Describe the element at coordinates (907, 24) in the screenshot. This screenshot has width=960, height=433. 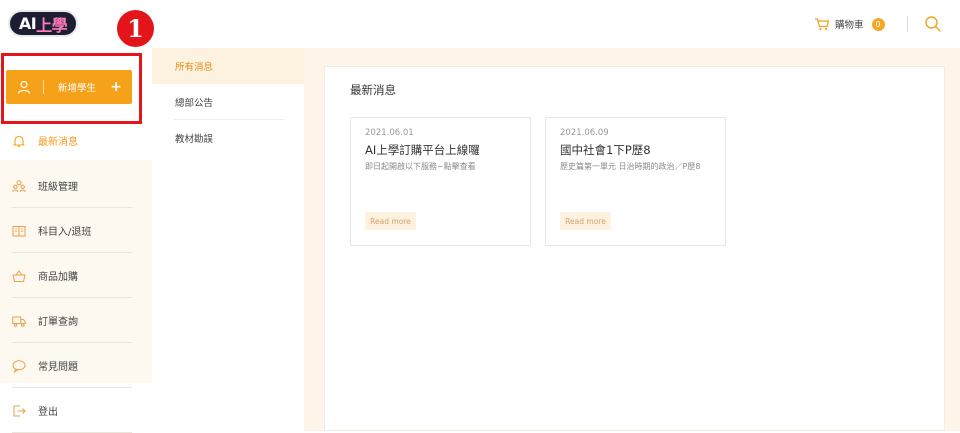
I see `header-divider` at that location.